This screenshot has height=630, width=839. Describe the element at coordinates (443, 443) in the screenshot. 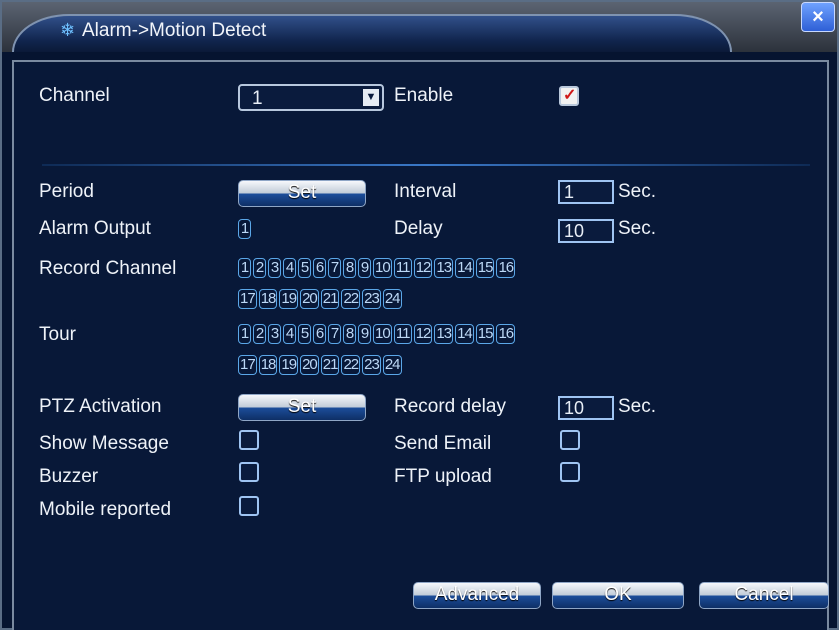

I see `send-email-label: Send Email` at that location.